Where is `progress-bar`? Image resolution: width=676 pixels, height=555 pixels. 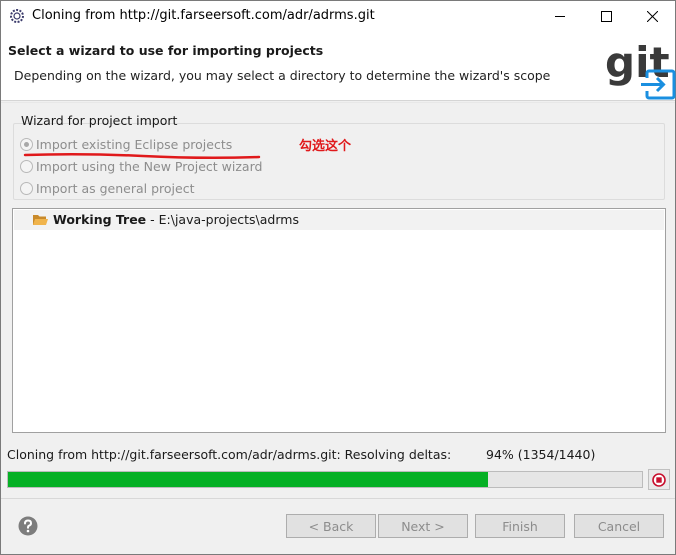 progress-bar is located at coordinates (325, 479).